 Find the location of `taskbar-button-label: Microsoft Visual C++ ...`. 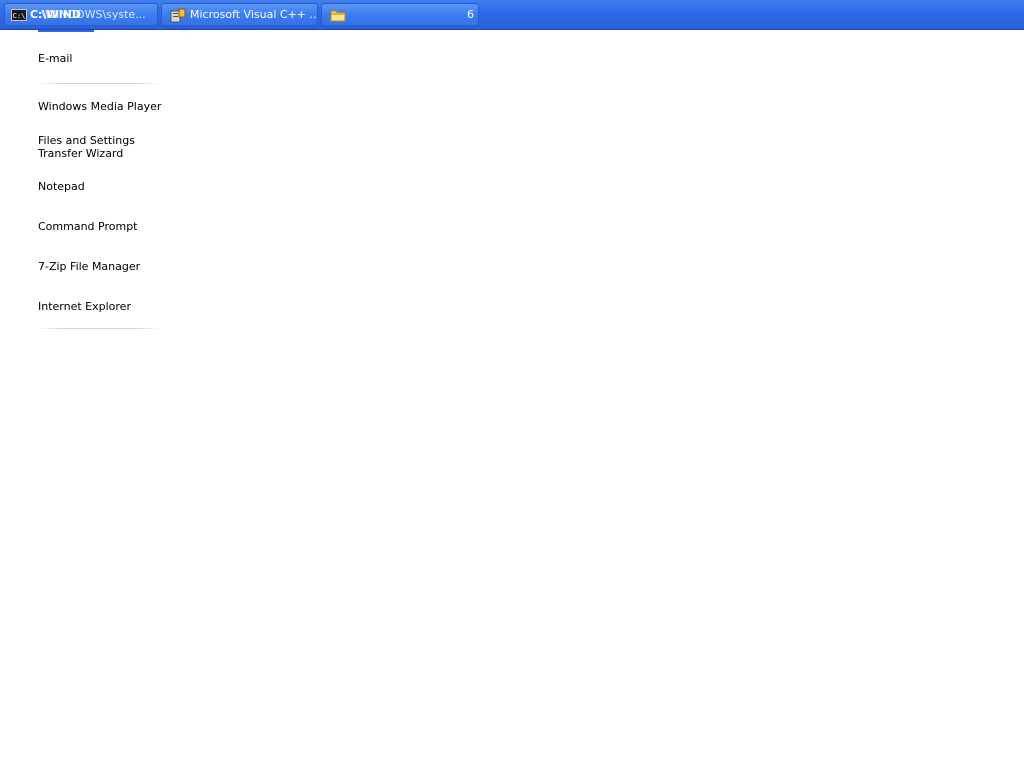

taskbar-button-label: Microsoft Visual C++ ... is located at coordinates (254, 14).